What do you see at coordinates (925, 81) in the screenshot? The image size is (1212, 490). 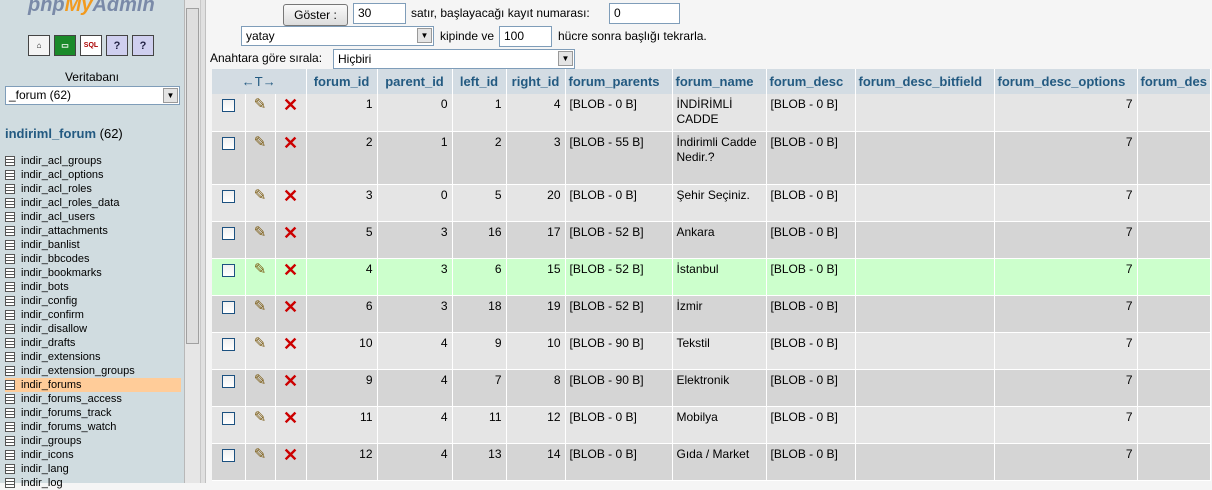 I see `column-header: forum_desc_bitfield` at bounding box center [925, 81].